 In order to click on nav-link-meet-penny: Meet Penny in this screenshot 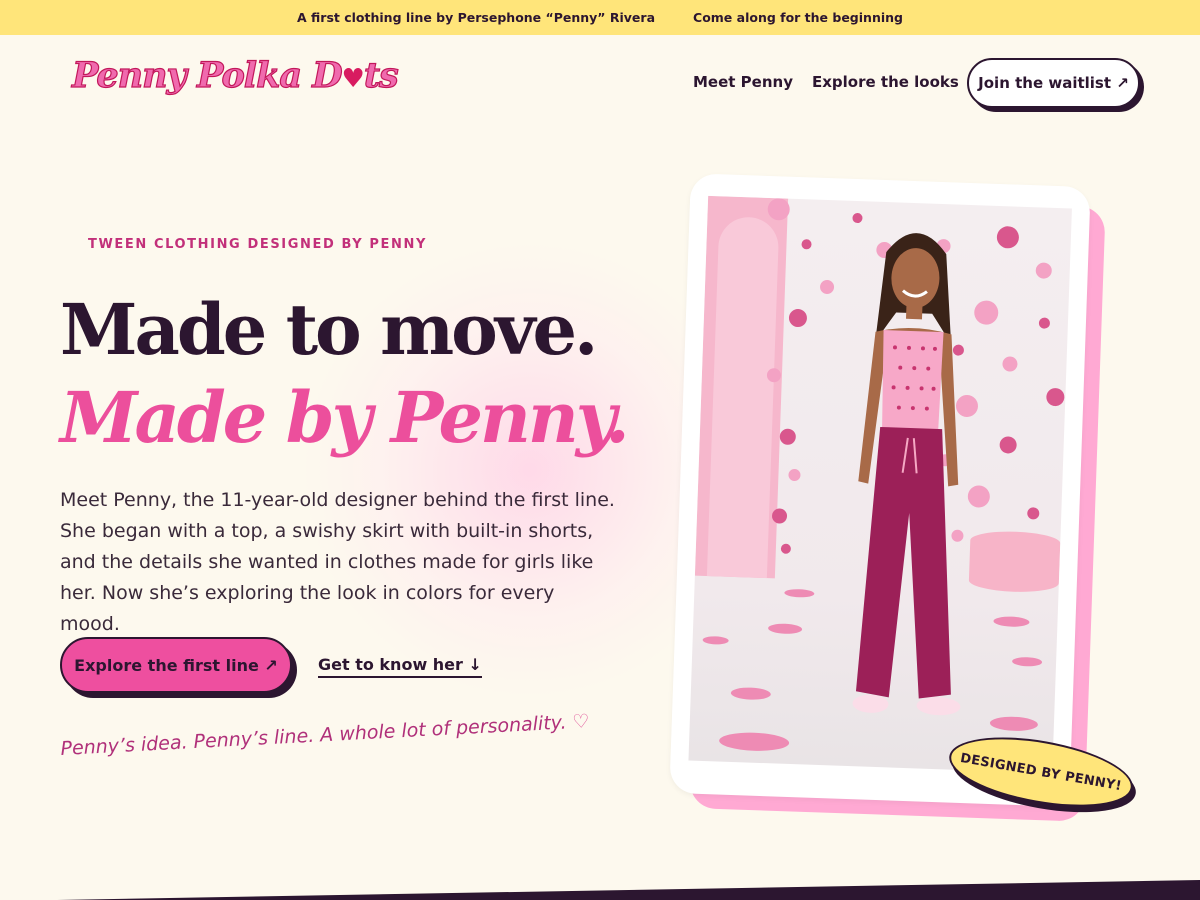, I will do `click(743, 82)`.